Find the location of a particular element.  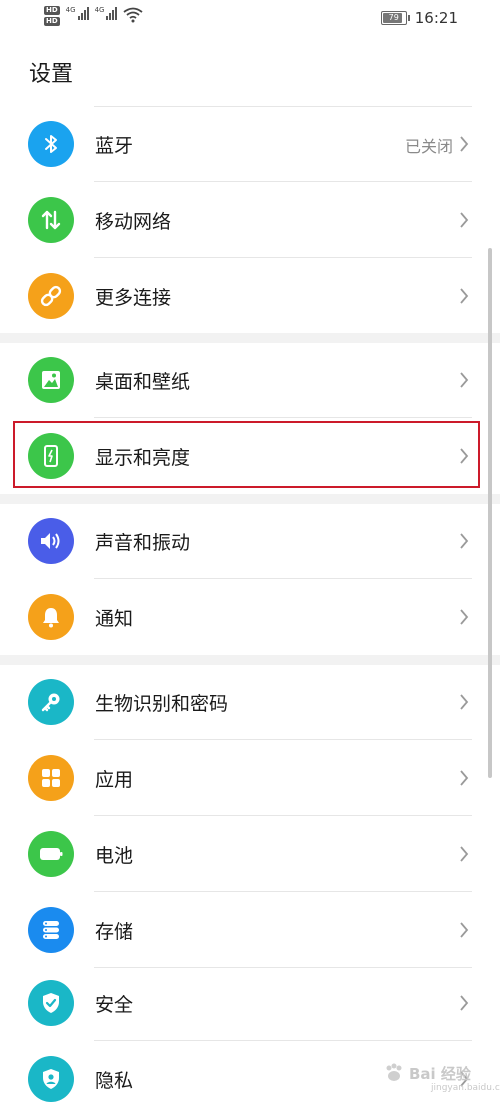

settings-item-biometrics-password: 生物识别和密码 is located at coordinates (250, 702).